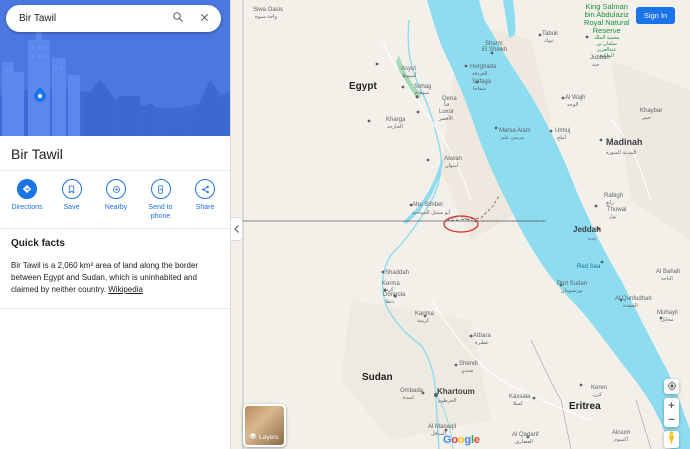 This screenshot has height=449, width=690. I want to click on city-label-keren: Keren, so click(599, 388).